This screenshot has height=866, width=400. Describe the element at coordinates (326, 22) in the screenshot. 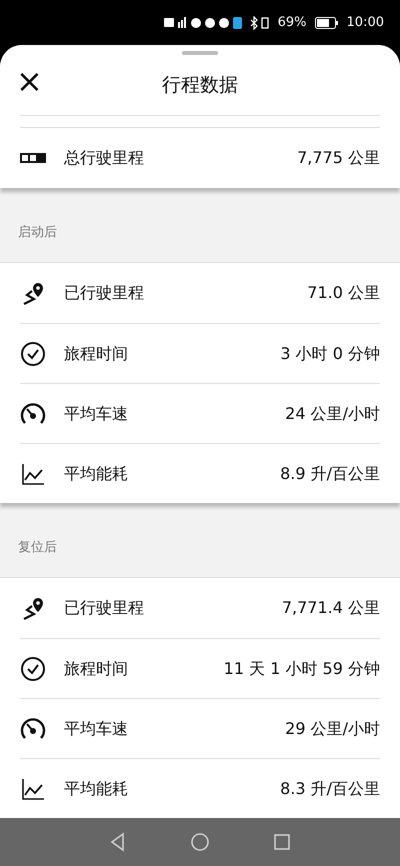

I see `battery-icon` at that location.